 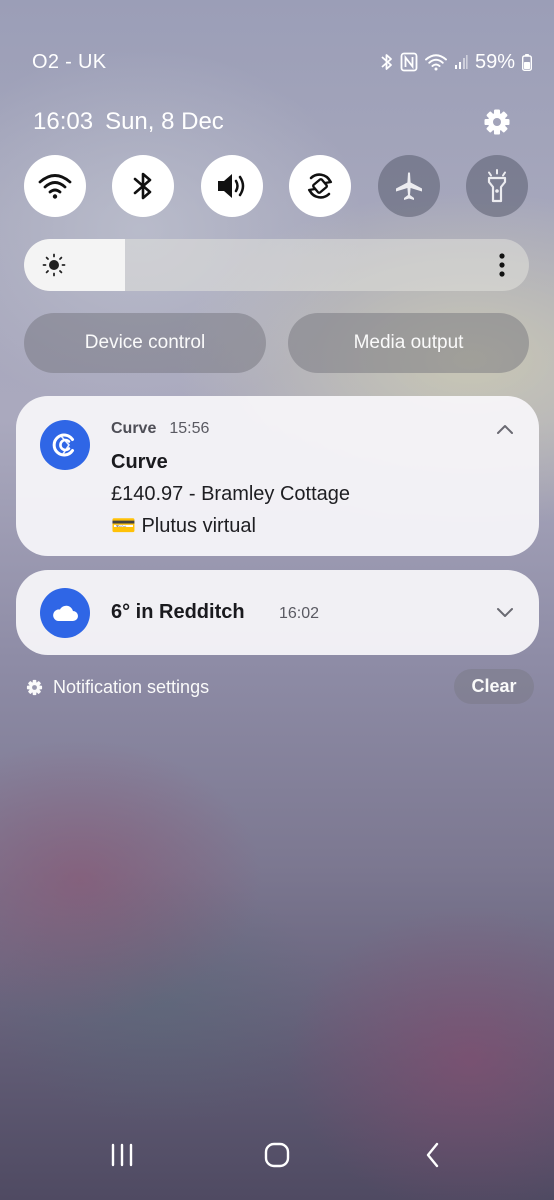 I want to click on notification-header: Curve 15:56, so click(x=160, y=429).